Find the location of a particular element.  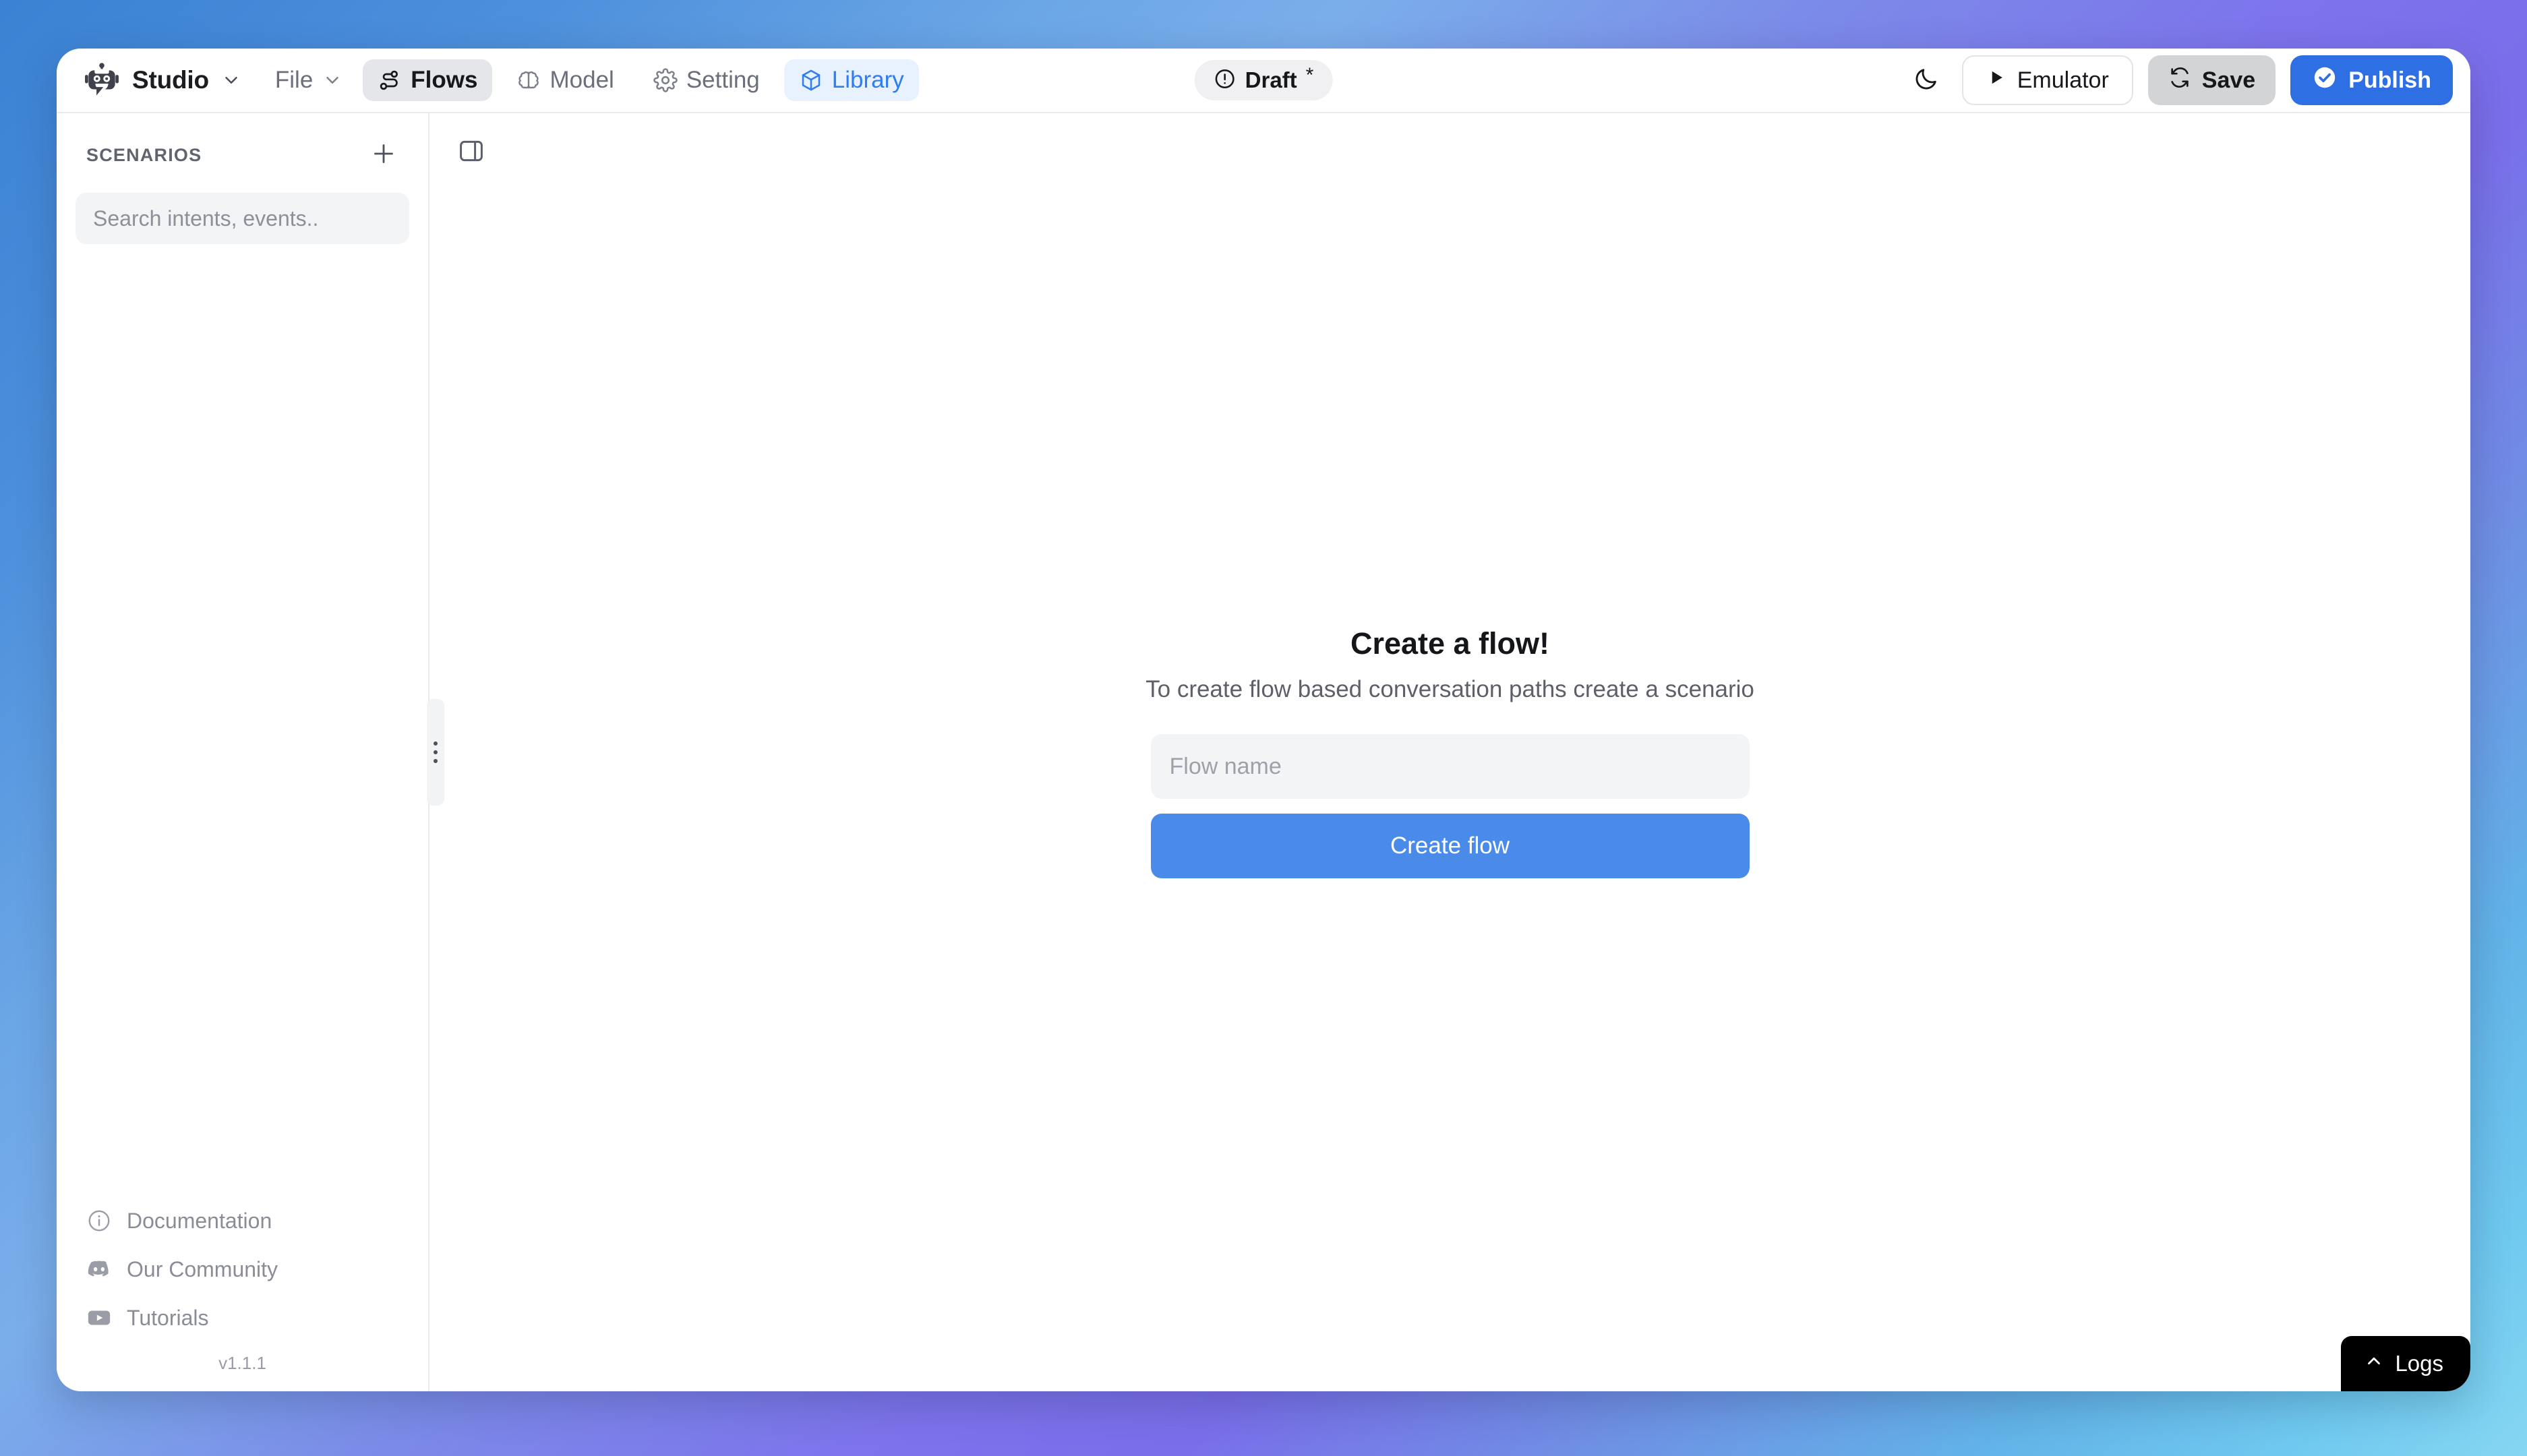

sidebar-header: SCENARIOS is located at coordinates (242, 143).